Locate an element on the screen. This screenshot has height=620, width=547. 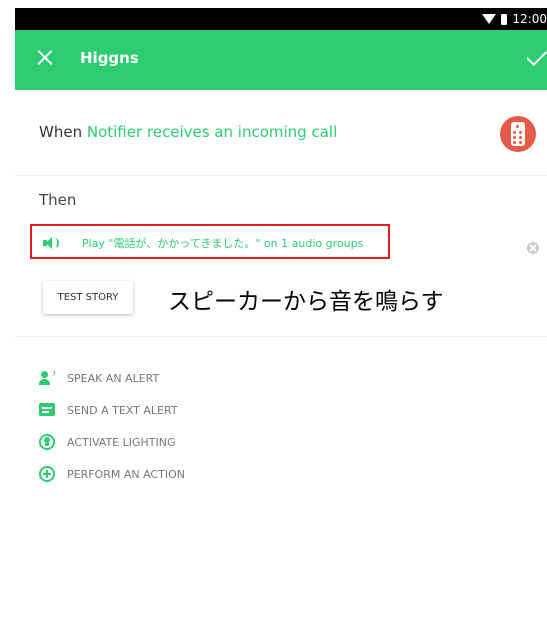
wifi-icon is located at coordinates (489, 19).